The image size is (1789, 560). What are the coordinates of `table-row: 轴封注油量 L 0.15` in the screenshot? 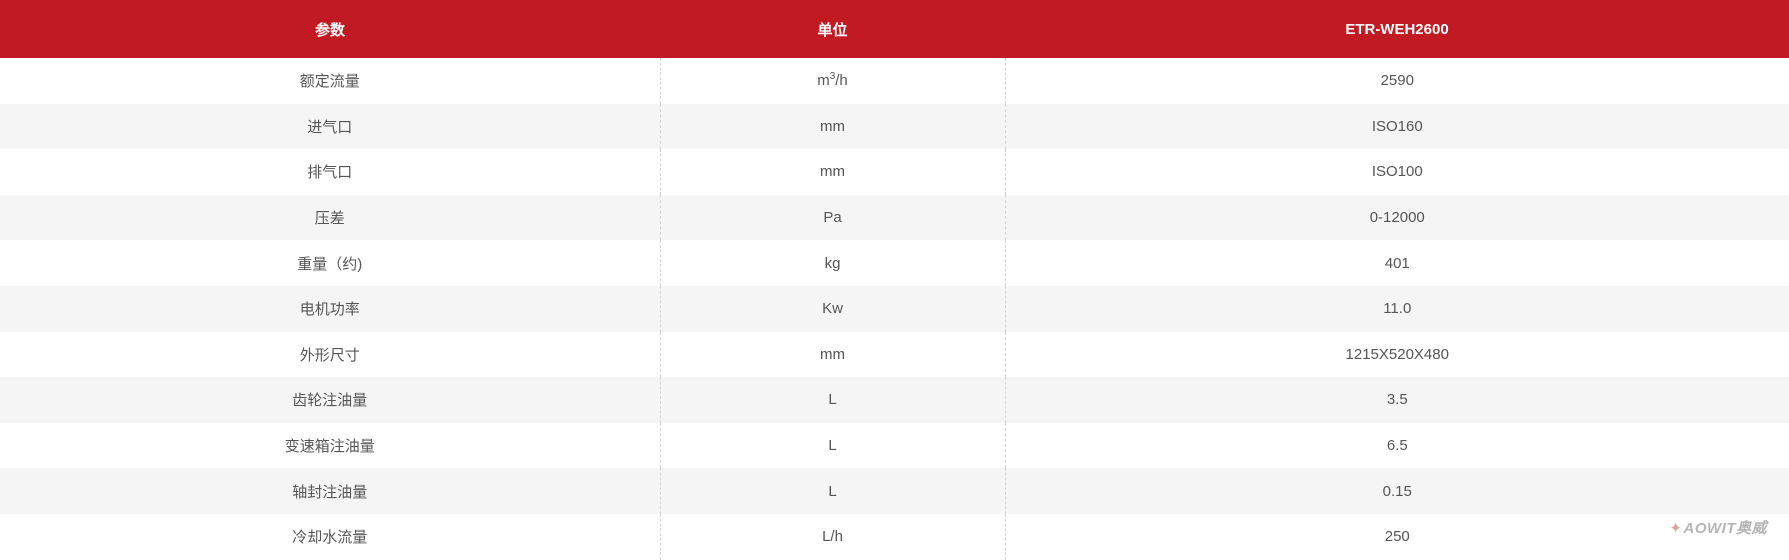 It's located at (894, 491).